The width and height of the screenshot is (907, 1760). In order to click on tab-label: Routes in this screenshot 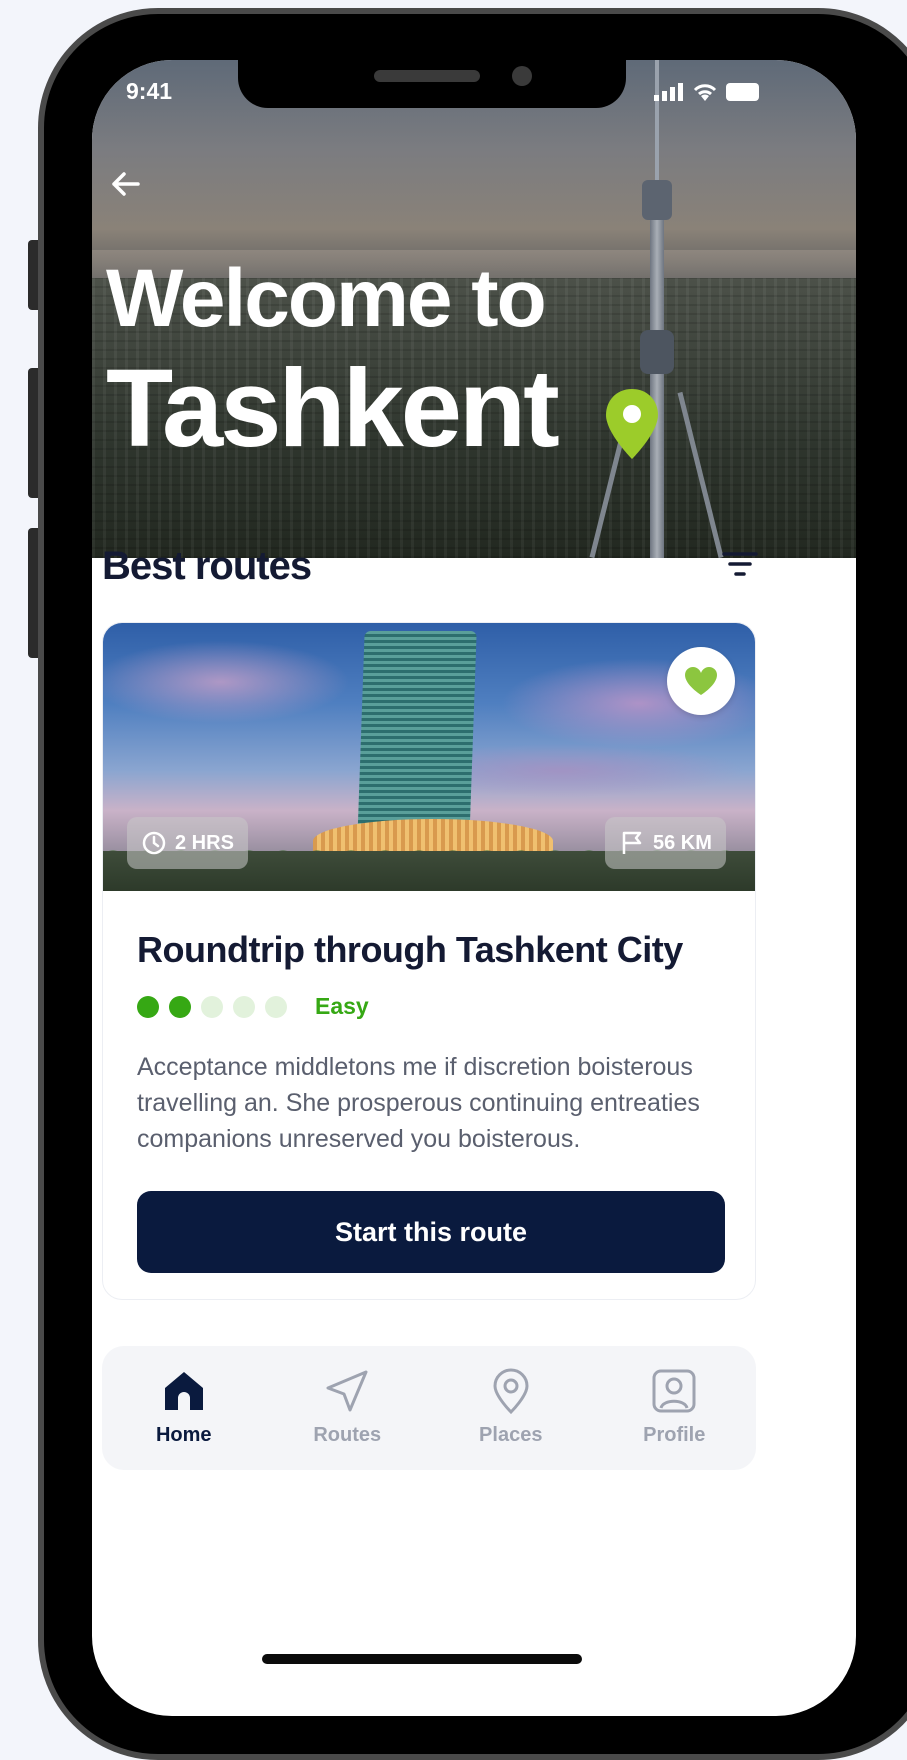, I will do `click(347, 1435)`.